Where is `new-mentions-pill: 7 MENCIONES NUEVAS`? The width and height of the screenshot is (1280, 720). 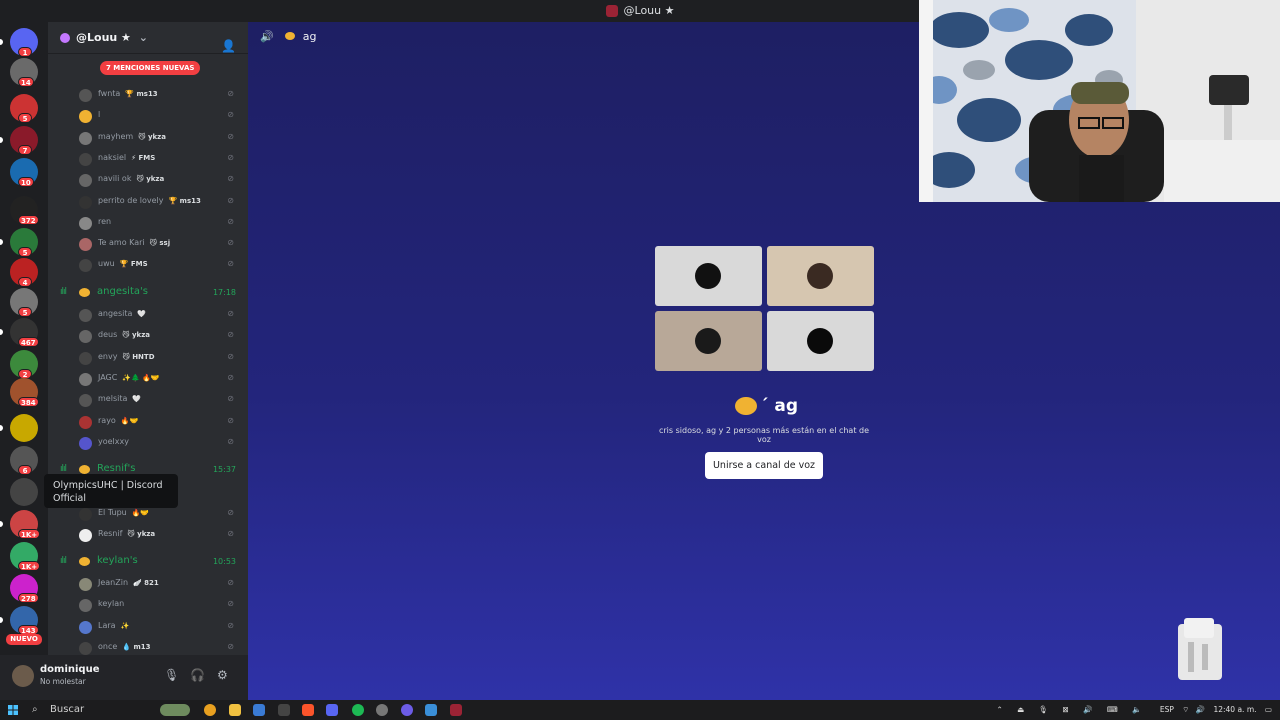 new-mentions-pill: 7 MENCIONES NUEVAS is located at coordinates (150, 68).